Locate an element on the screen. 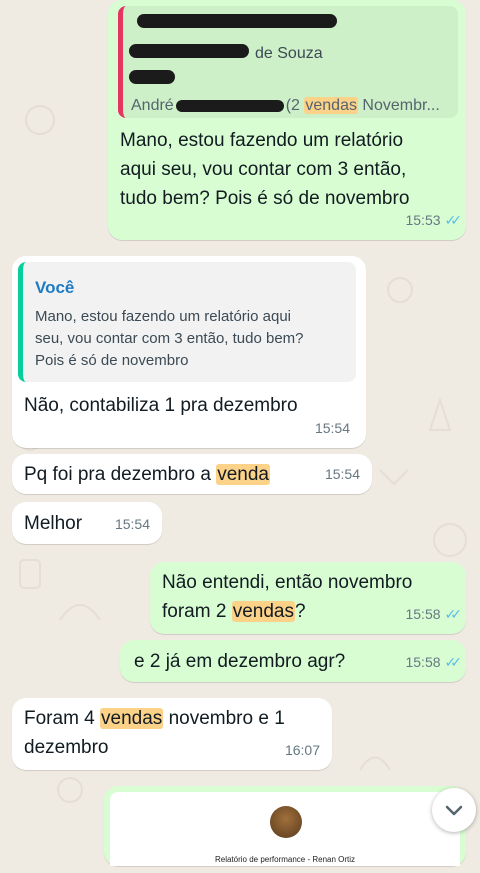 Image resolution: width=480 pixels, height=873 pixels. redacted-name is located at coordinates (237, 21).